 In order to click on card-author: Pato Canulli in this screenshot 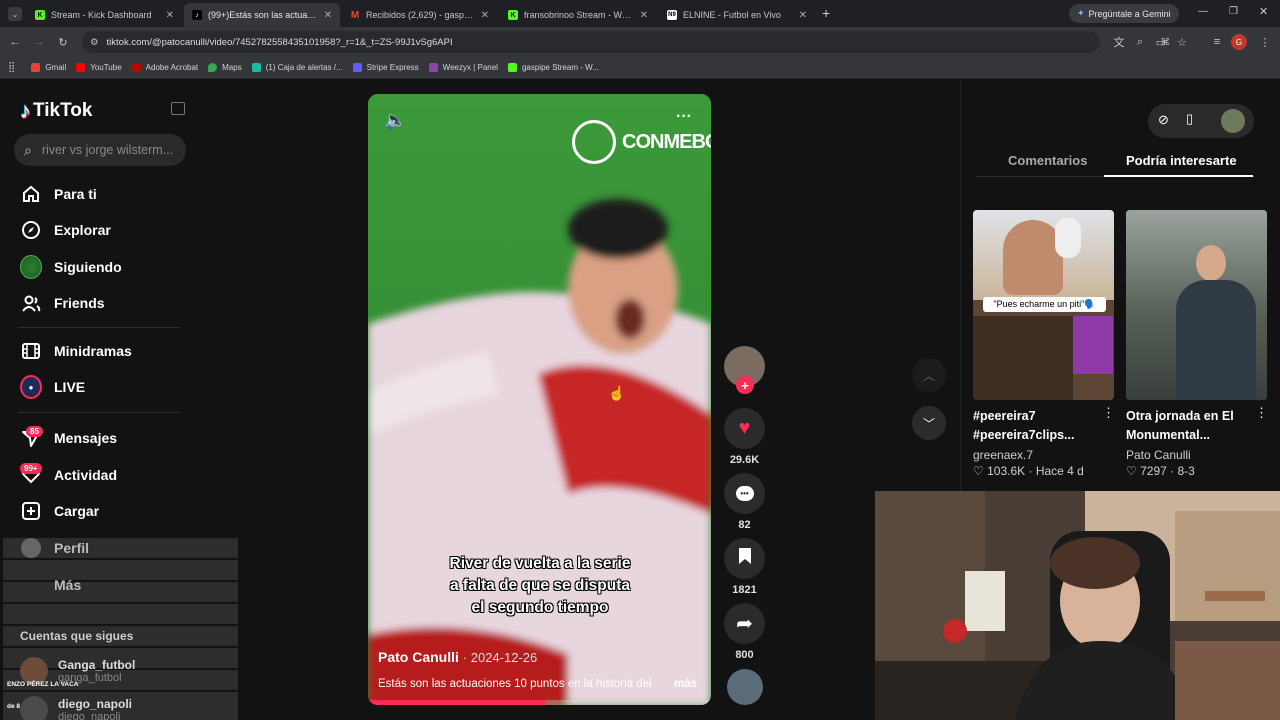, I will do `click(1158, 455)`.